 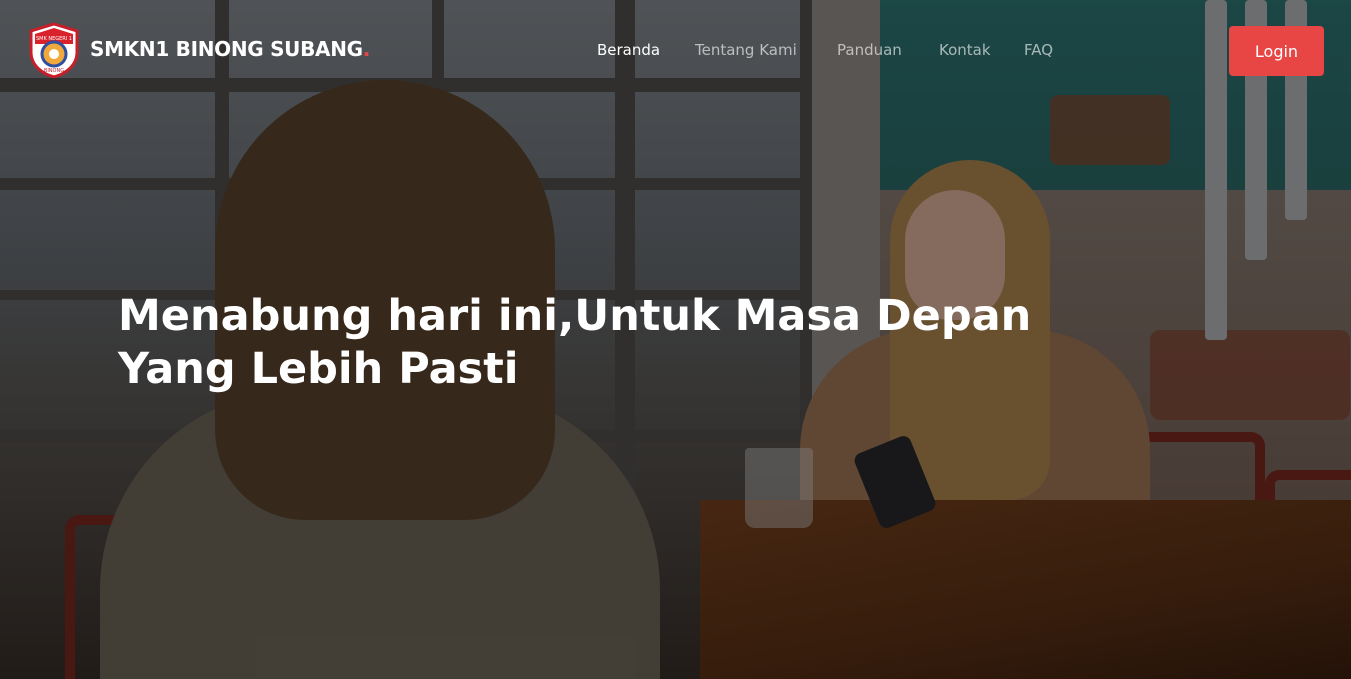 I want to click on logo-text-bottom: BINONG, so click(x=54, y=71).